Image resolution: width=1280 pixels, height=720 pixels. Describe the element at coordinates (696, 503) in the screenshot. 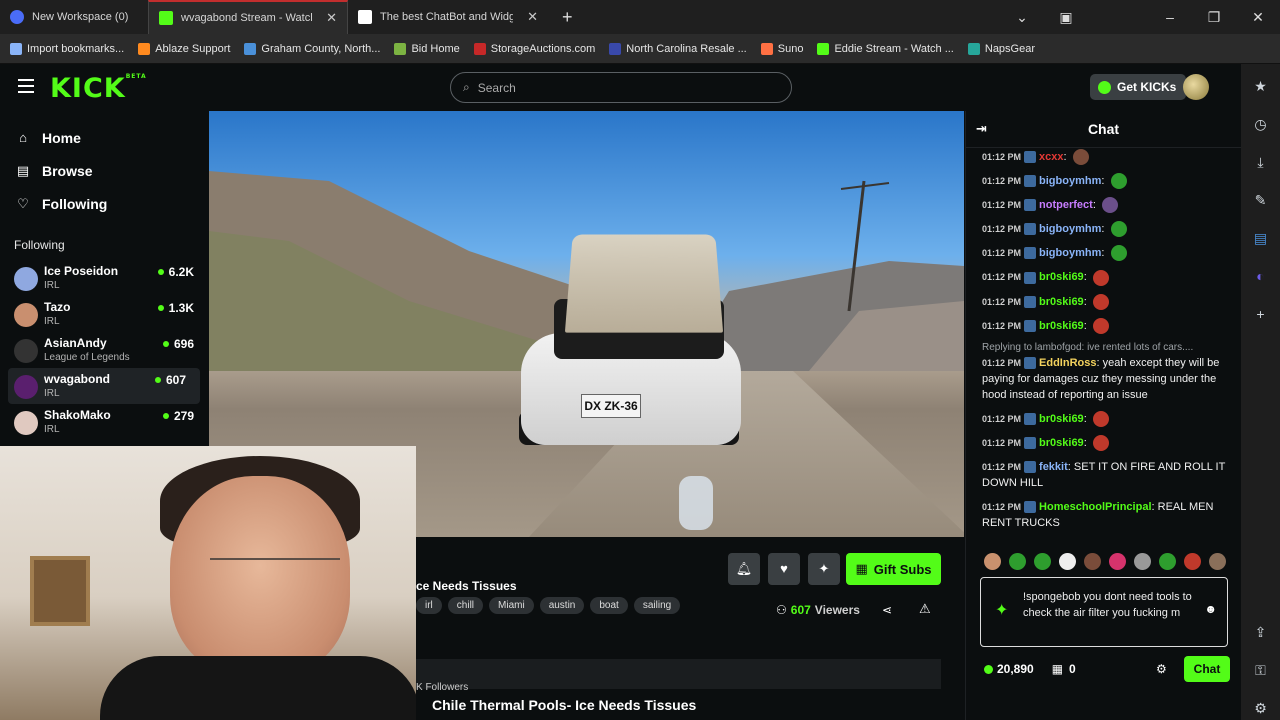

I see `water-bottle` at that location.